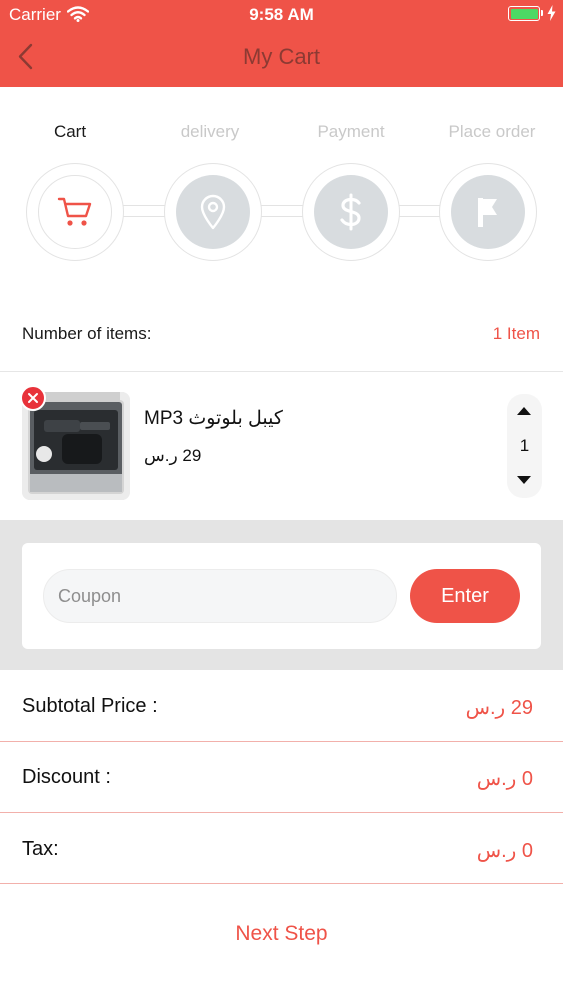  I want to click on status-time: 9:58 AM, so click(281, 14).